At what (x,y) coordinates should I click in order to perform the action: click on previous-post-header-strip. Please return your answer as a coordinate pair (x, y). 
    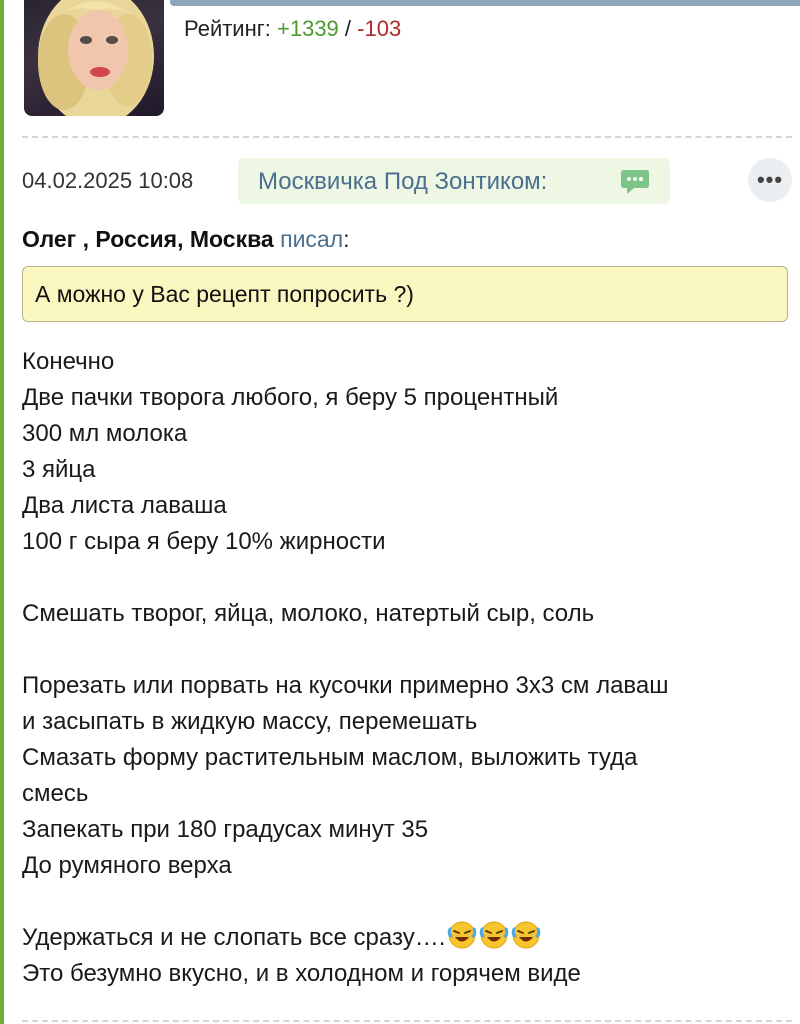
    Looking at the image, I should click on (485, 3).